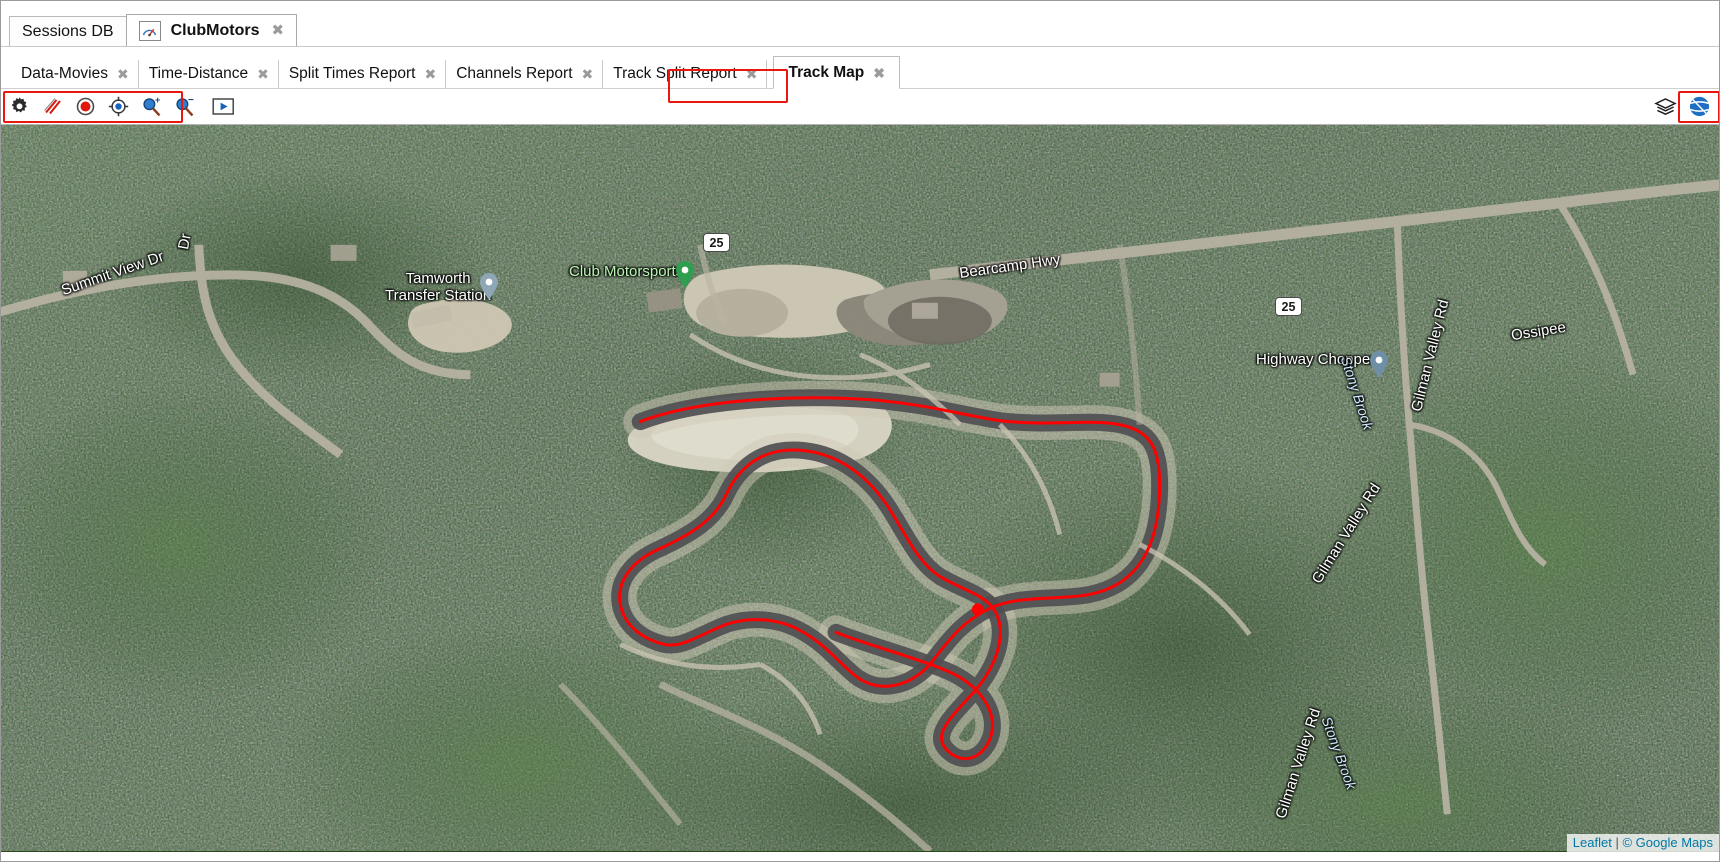 The image size is (1720, 862). I want to click on tab-label: Channels Report, so click(514, 73).